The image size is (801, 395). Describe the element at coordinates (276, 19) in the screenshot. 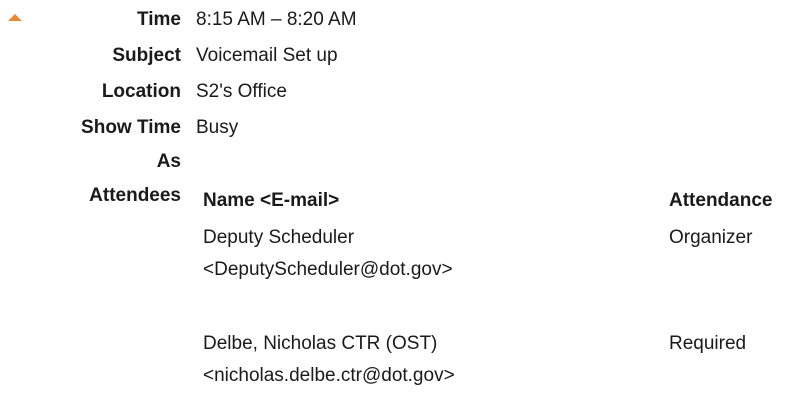

I see `time-value: 8:15 AM – 8:20 AM` at that location.